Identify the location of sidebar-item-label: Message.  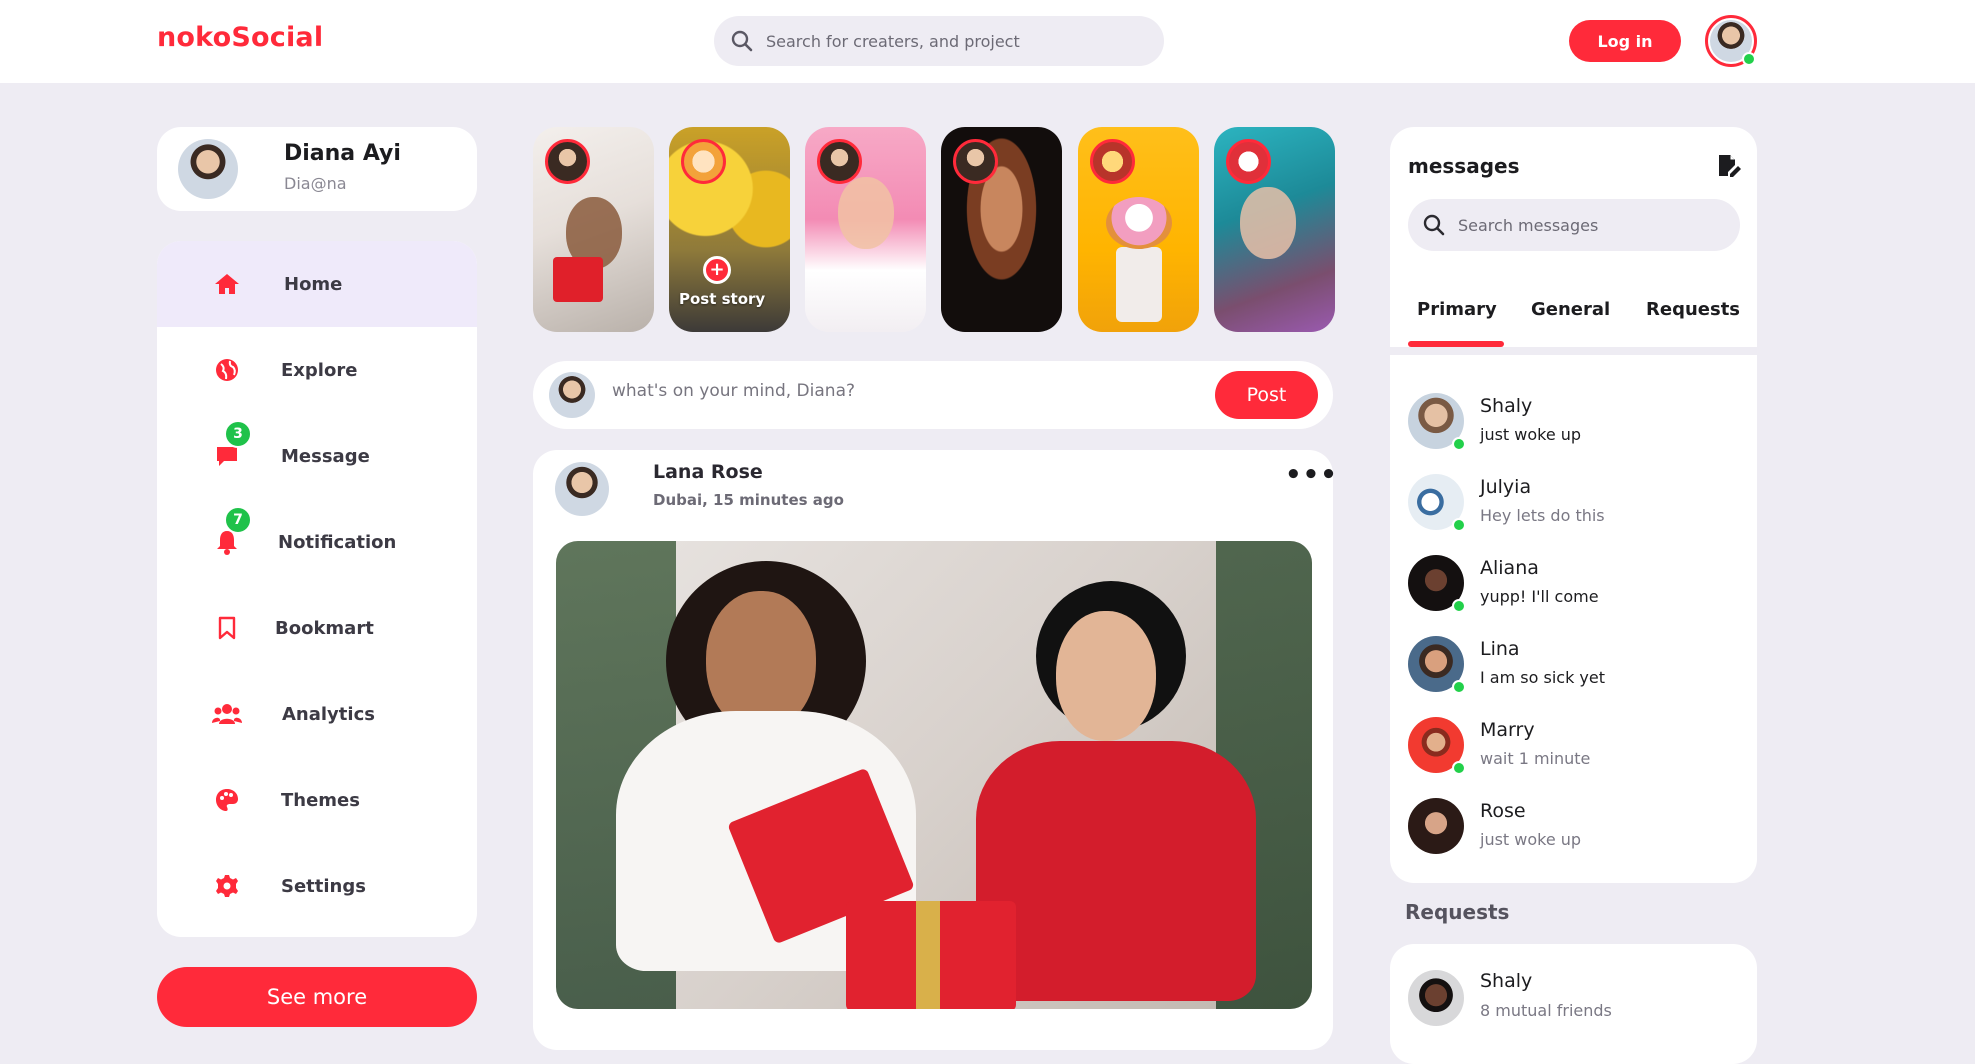
(325, 456).